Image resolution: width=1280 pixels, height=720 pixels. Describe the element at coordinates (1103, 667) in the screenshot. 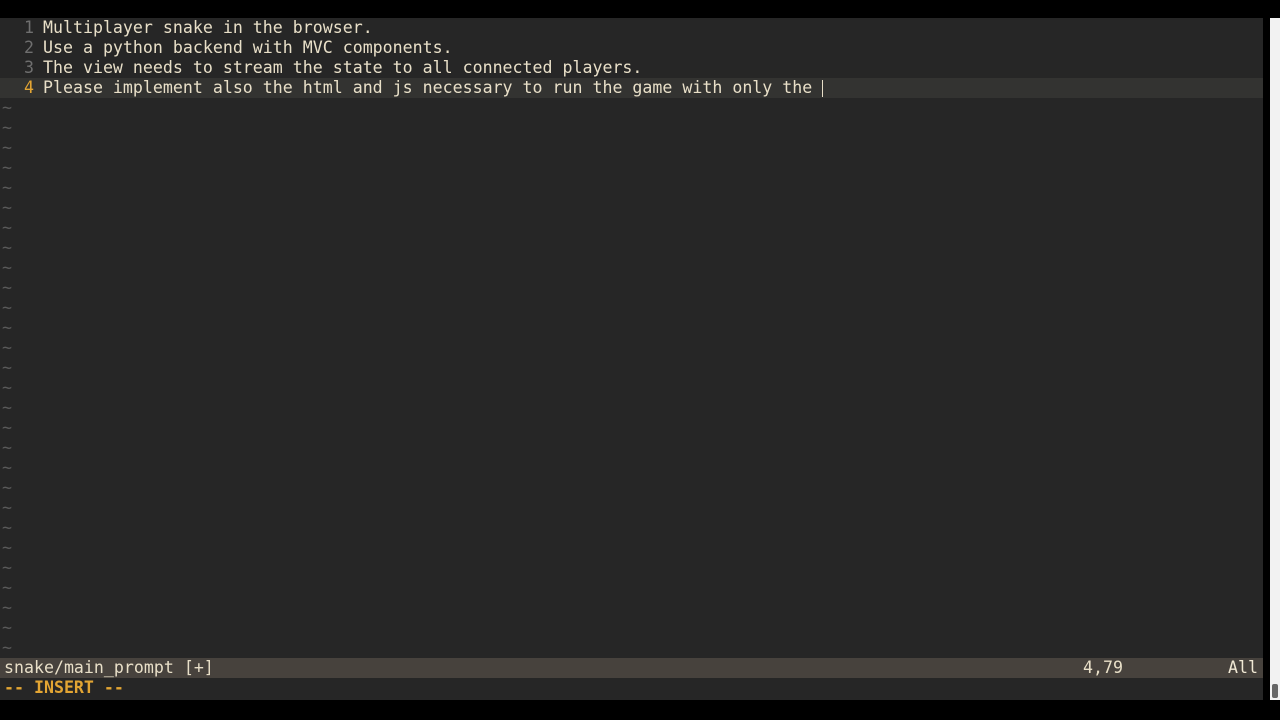

I see `status-cursor-position: 4,79` at that location.